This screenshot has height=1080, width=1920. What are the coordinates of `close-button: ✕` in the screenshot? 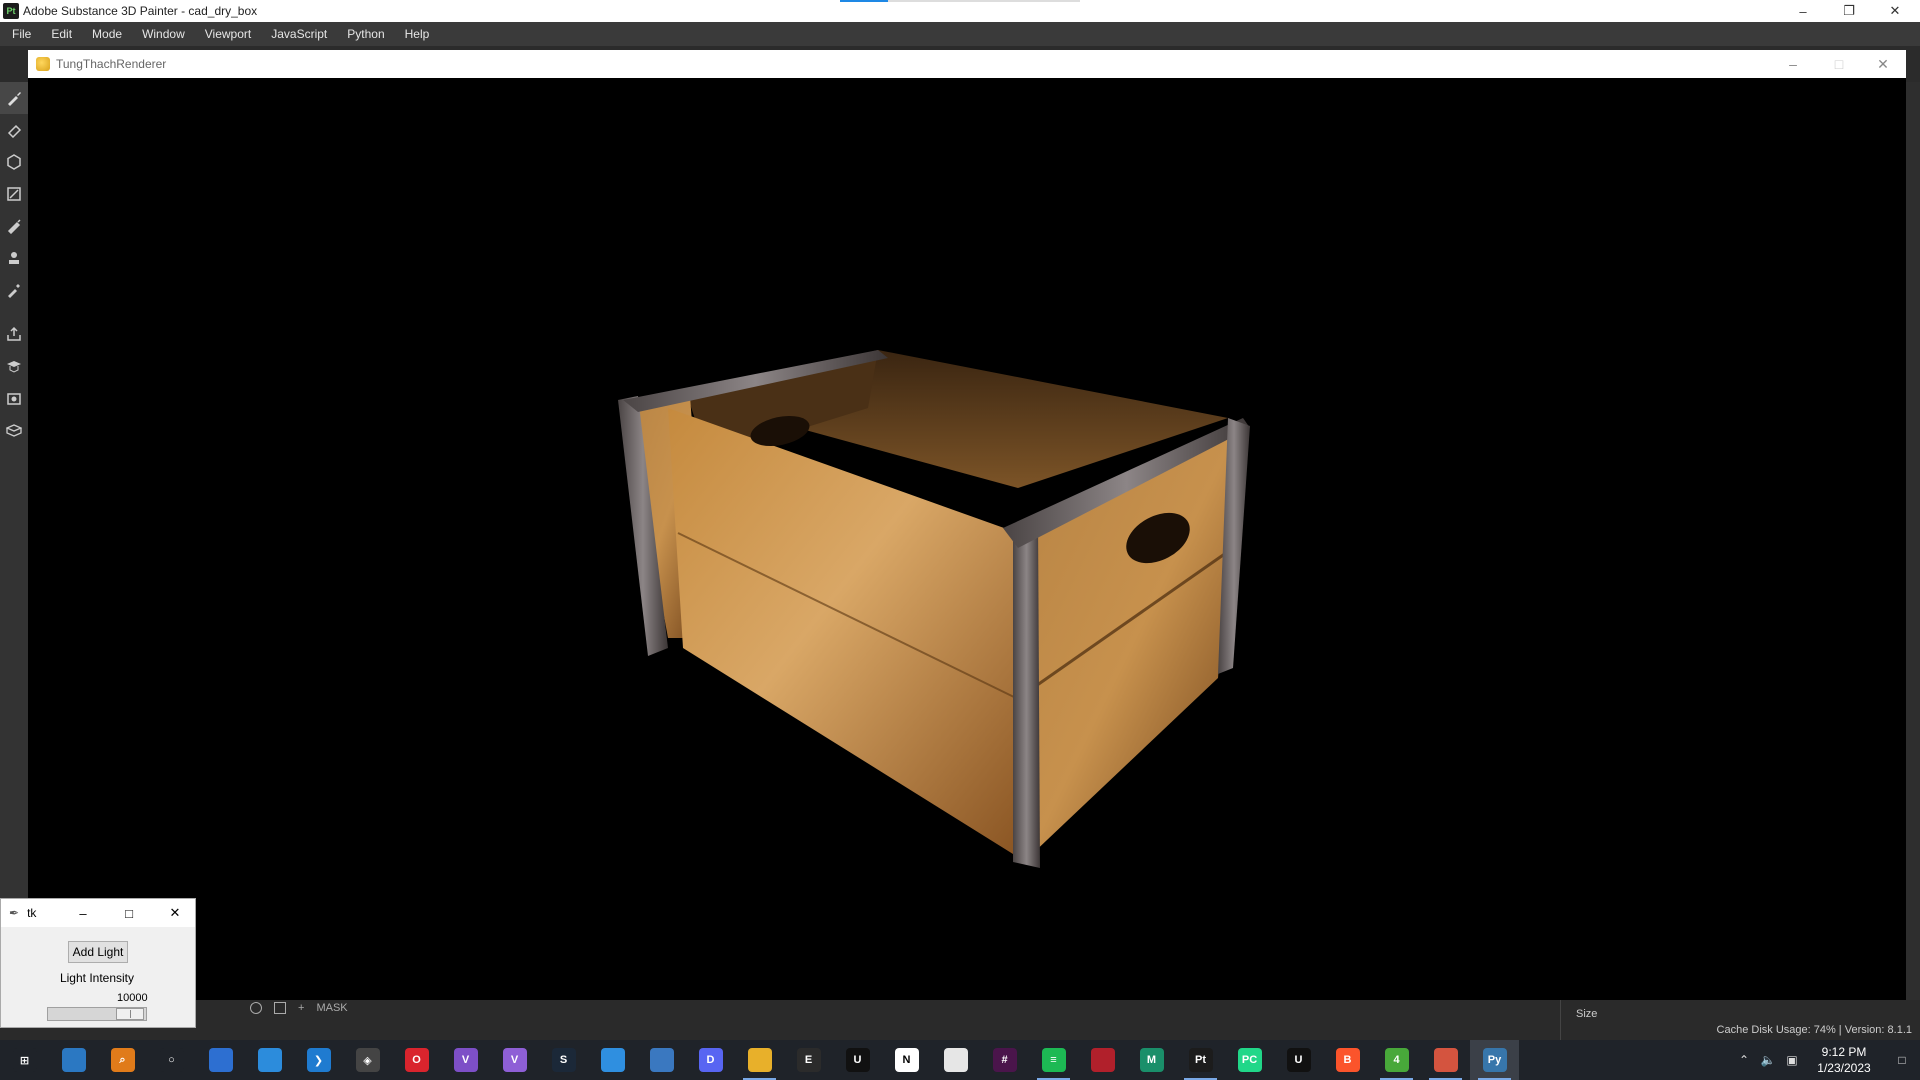 It's located at (1895, 11).